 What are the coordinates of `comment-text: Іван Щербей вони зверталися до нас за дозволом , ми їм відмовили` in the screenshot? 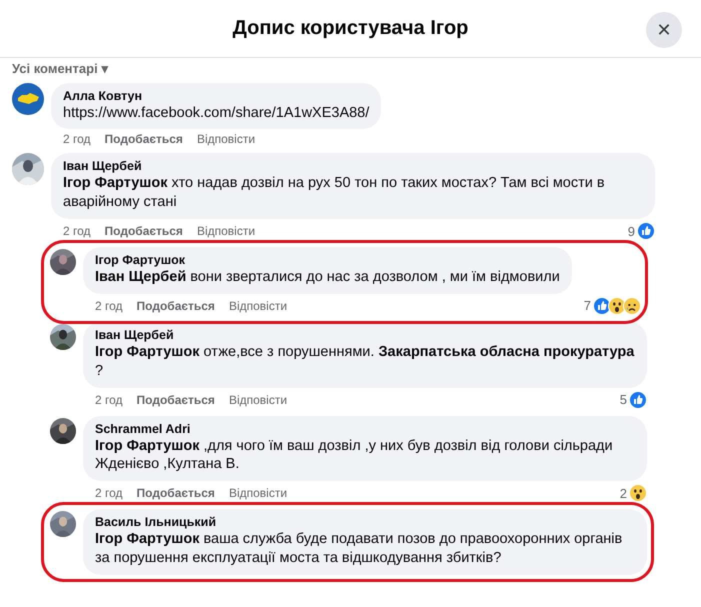 It's located at (327, 277).